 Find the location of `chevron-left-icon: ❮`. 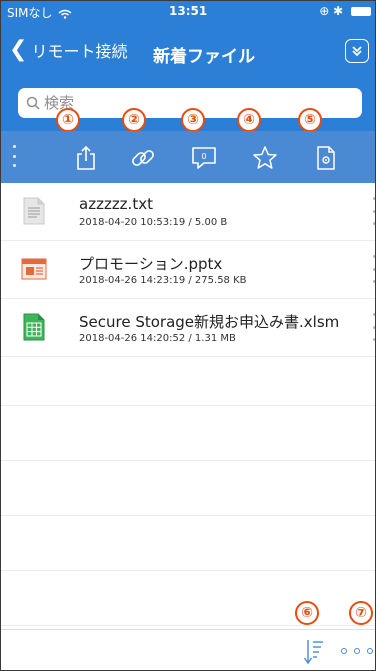

chevron-left-icon: ❮ is located at coordinates (18, 49).